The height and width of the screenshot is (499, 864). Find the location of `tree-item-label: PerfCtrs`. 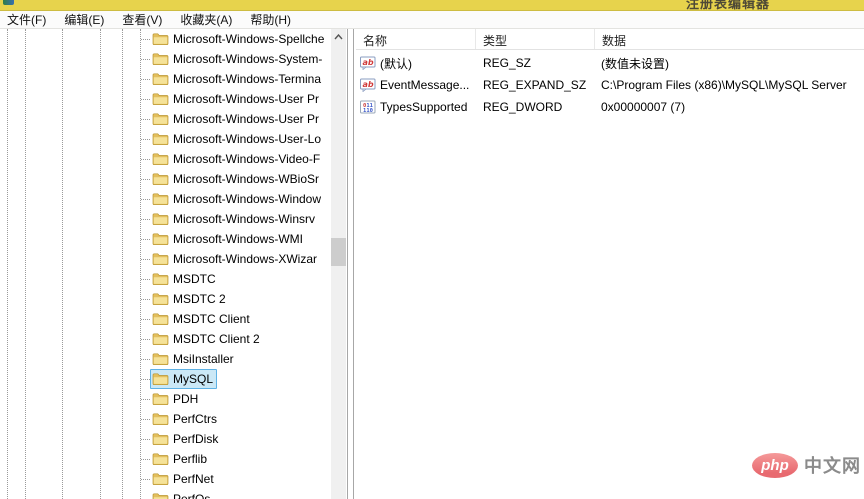

tree-item-label: PerfCtrs is located at coordinates (195, 419).